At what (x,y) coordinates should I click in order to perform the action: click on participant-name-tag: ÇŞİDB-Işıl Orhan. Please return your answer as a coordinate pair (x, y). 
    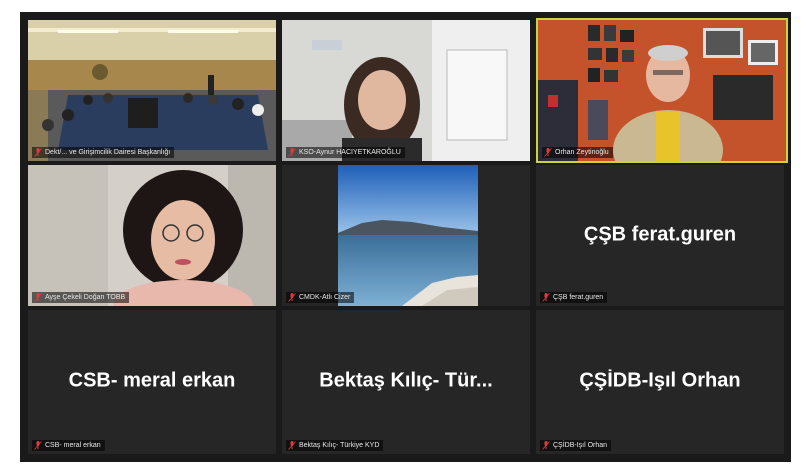
    Looking at the image, I should click on (576, 445).